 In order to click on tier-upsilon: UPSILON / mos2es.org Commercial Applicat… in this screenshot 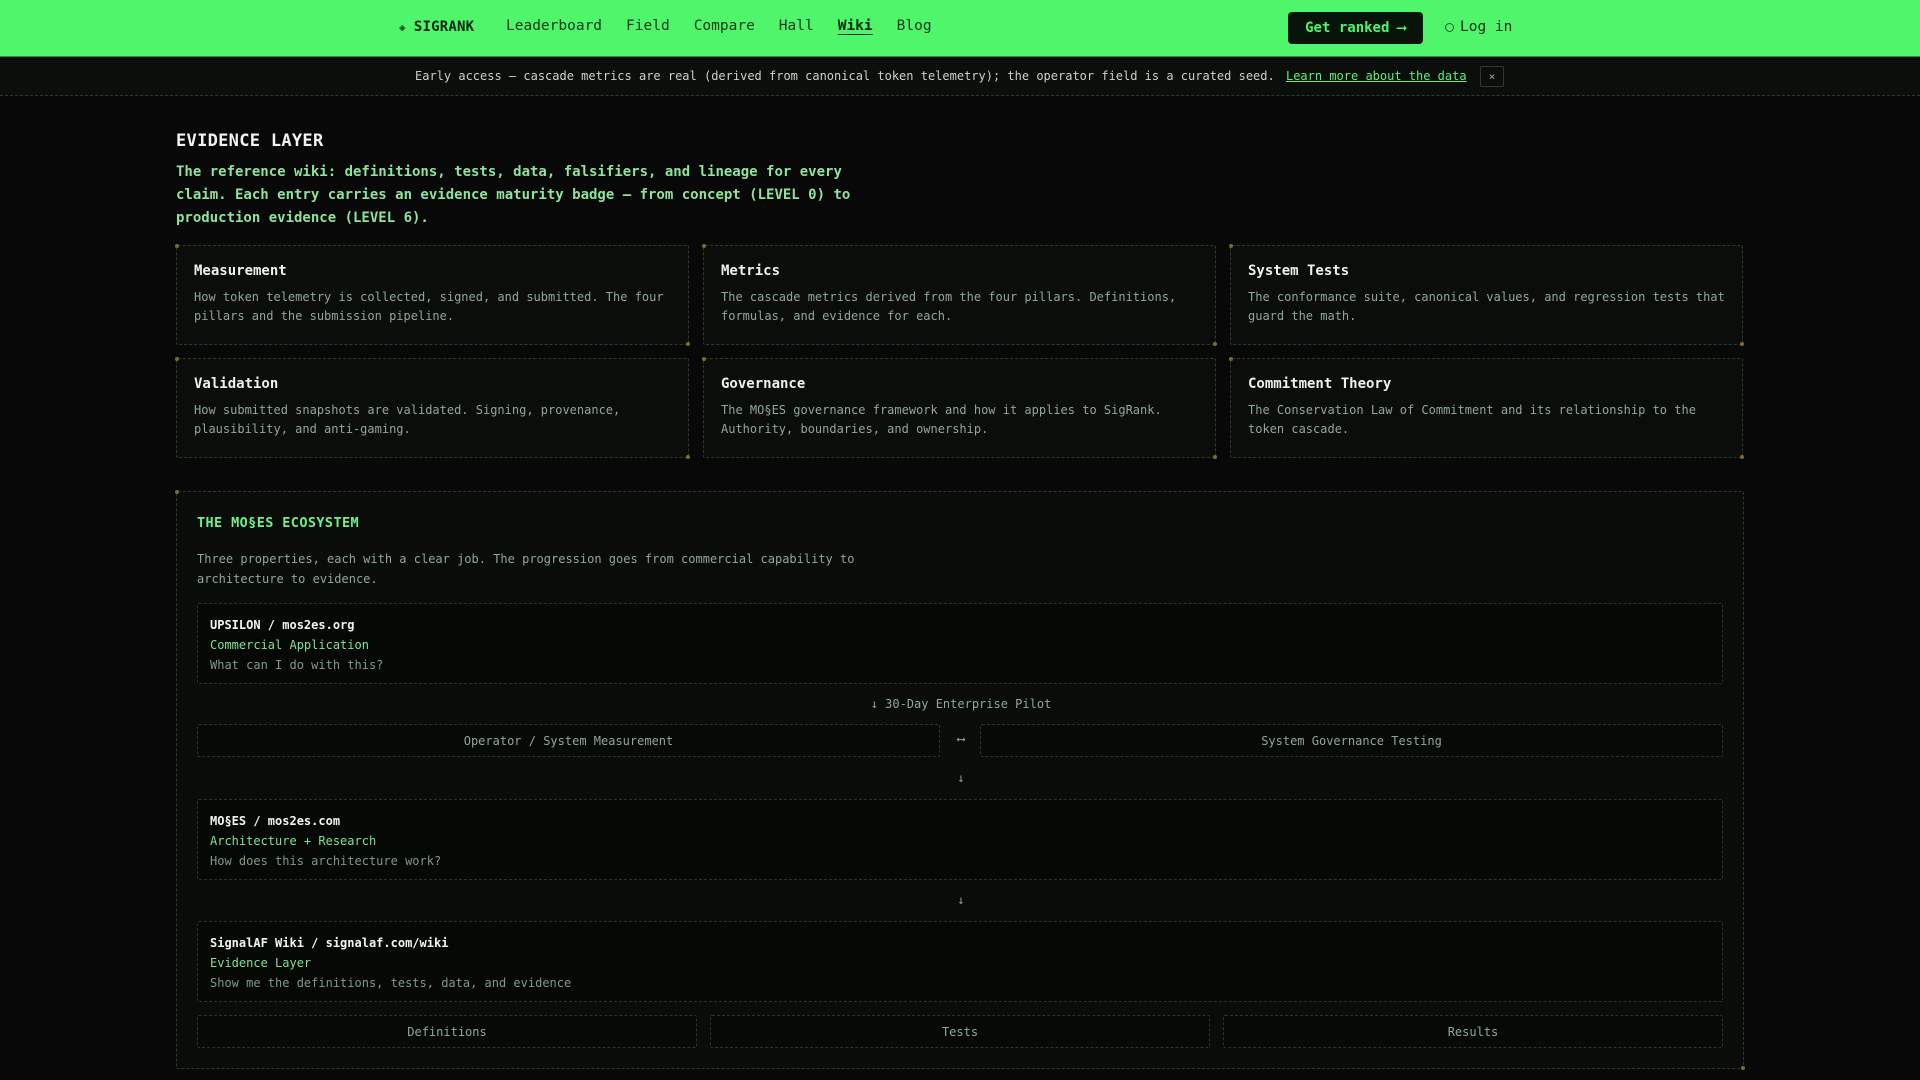, I will do `click(960, 643)`.